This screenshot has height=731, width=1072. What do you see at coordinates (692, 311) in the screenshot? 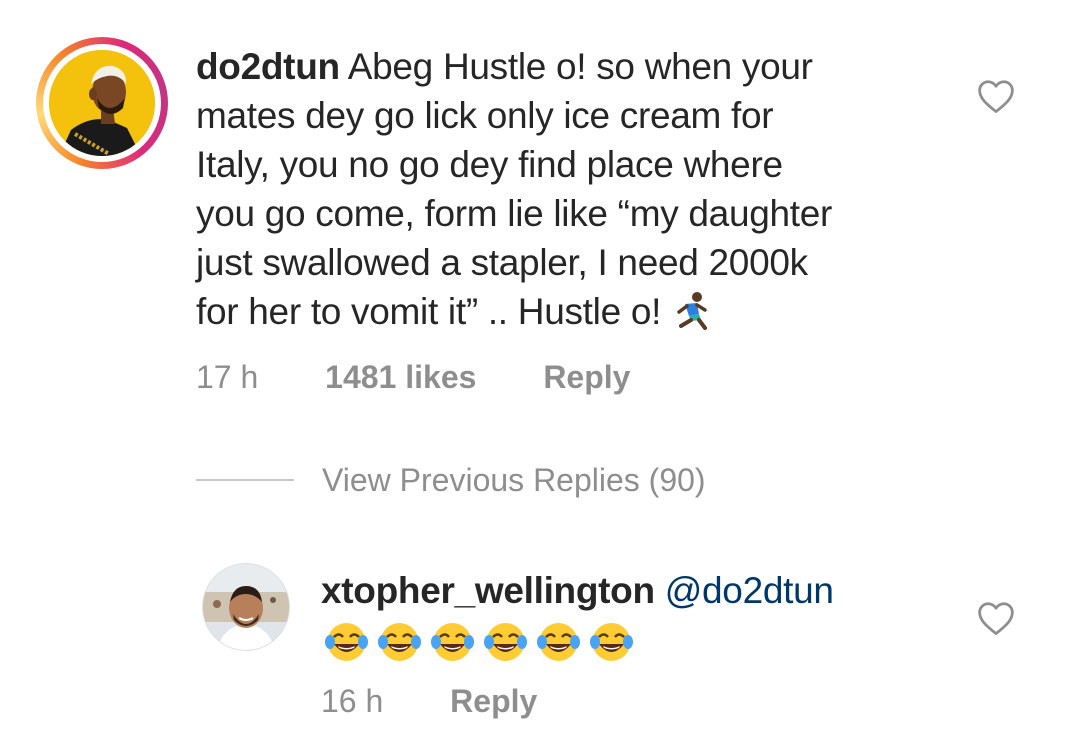
I see `person-running-emoji-icon` at bounding box center [692, 311].